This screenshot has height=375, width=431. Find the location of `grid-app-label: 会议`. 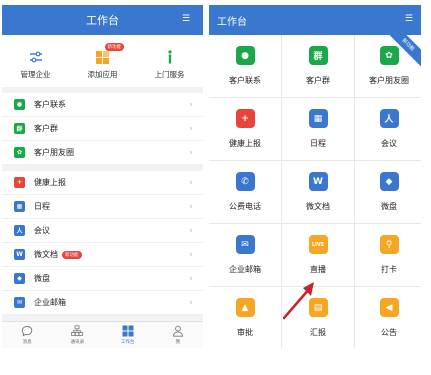

grid-app-label: 会议 is located at coordinates (389, 143).